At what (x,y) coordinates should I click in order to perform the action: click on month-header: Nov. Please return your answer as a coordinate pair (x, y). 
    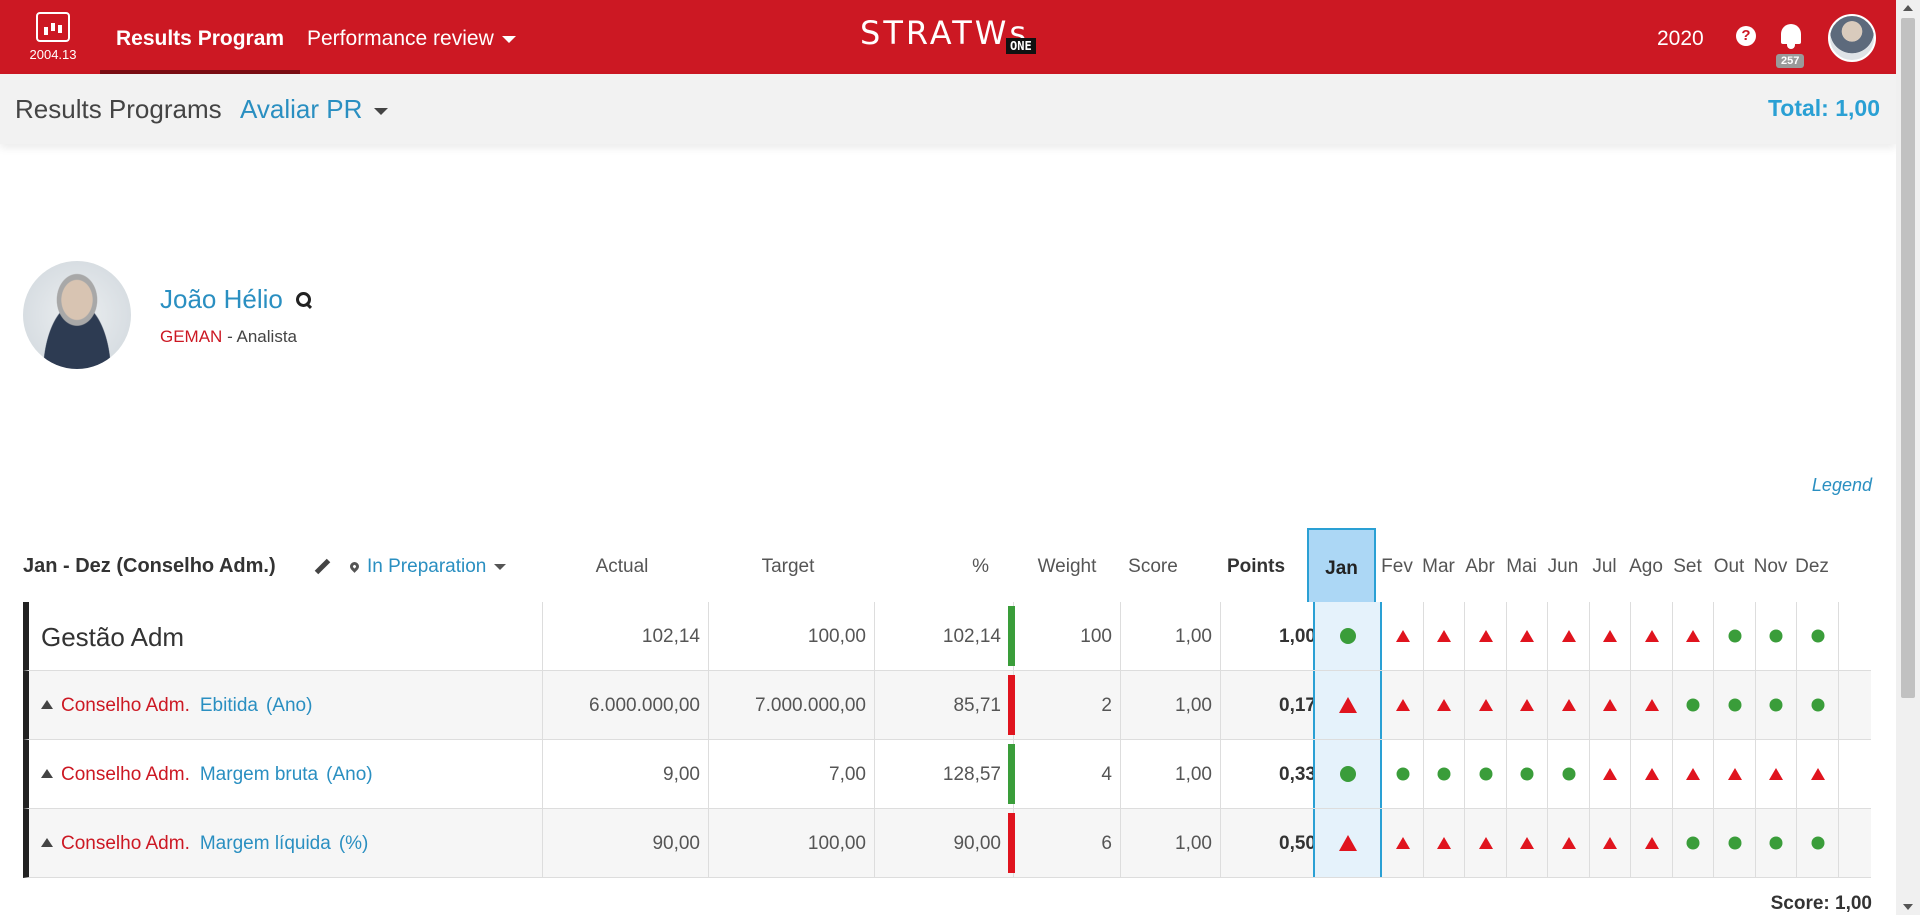
    Looking at the image, I should click on (1770, 566).